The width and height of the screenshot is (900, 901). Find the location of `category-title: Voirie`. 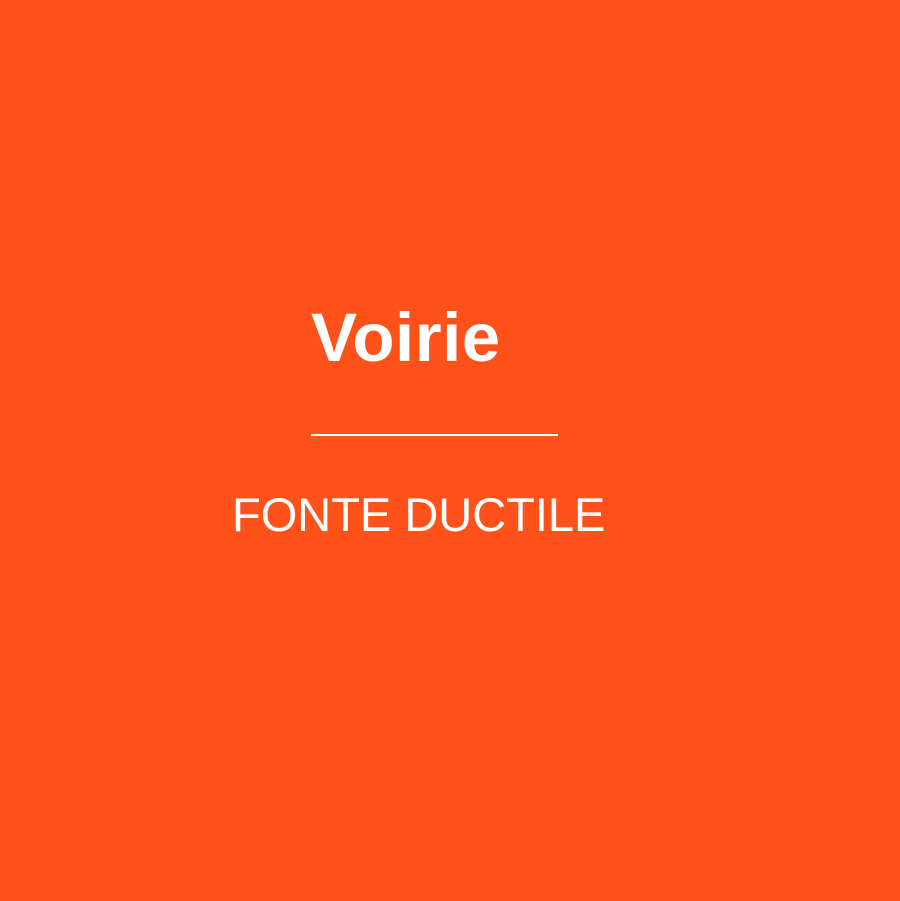

category-title: Voirie is located at coordinates (406, 337).